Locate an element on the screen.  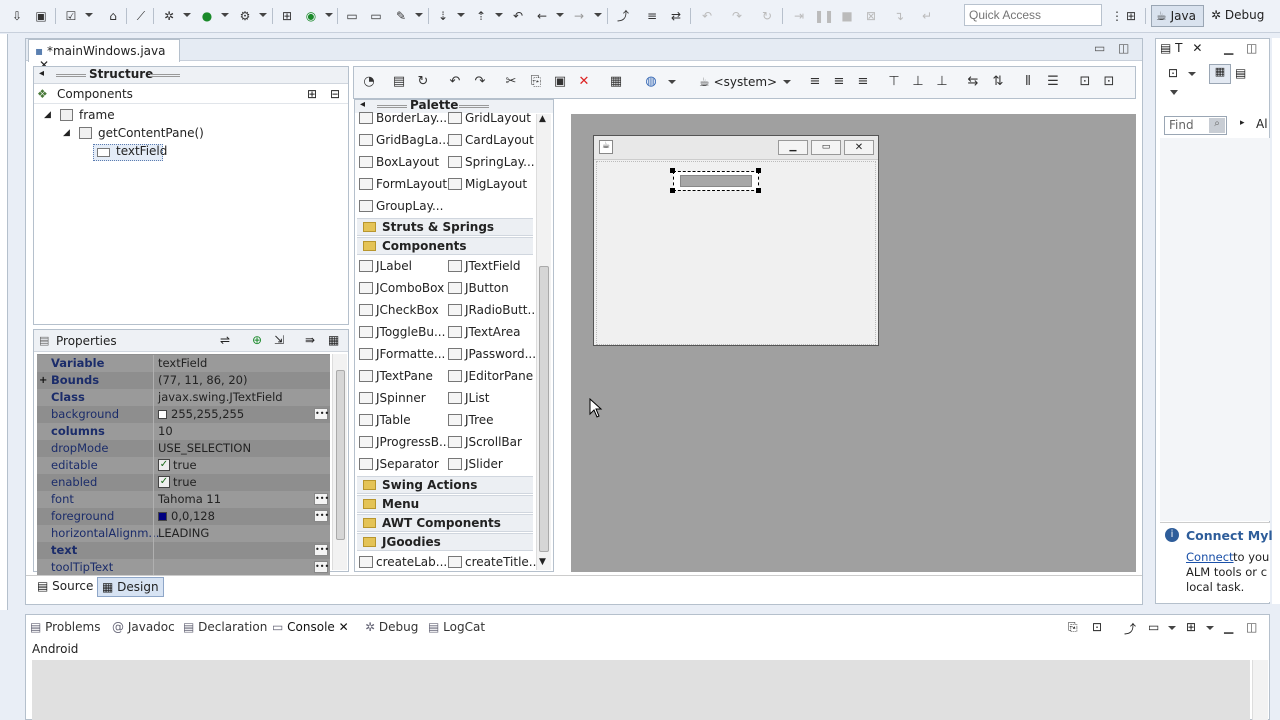
restore-default-icon: ▦ is located at coordinates (333, 340).